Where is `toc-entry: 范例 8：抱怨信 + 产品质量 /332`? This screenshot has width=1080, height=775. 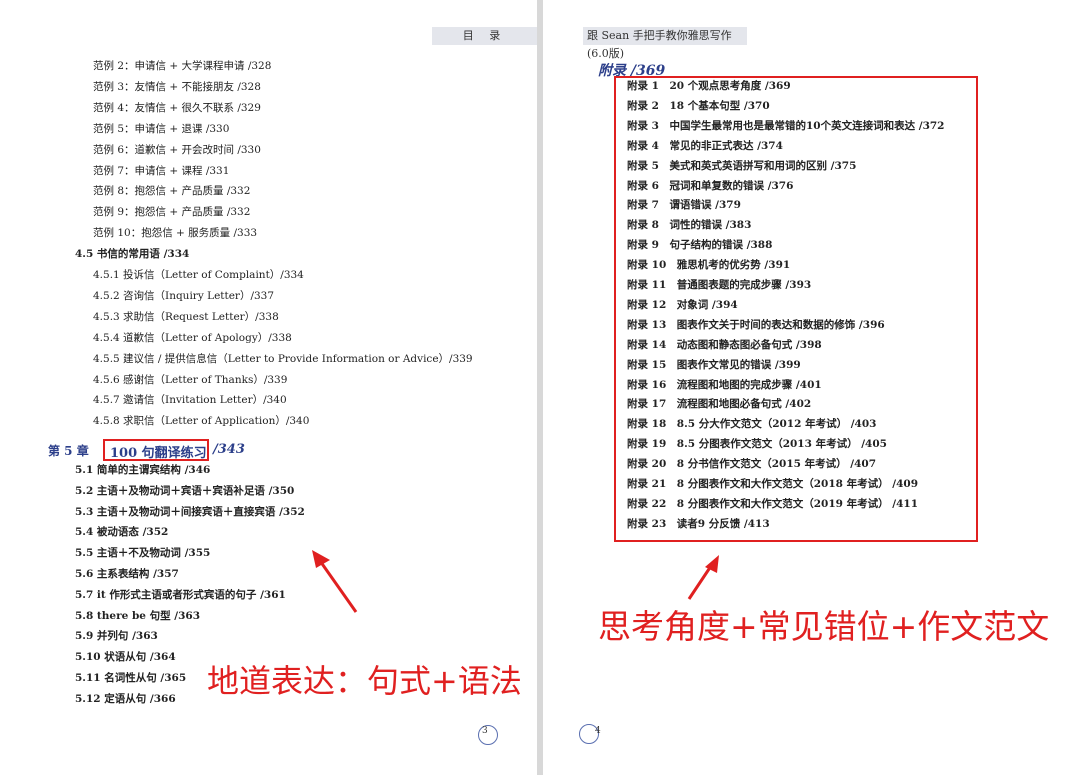 toc-entry: 范例 8：抱怨信 + 产品质量 /332 is located at coordinates (172, 191).